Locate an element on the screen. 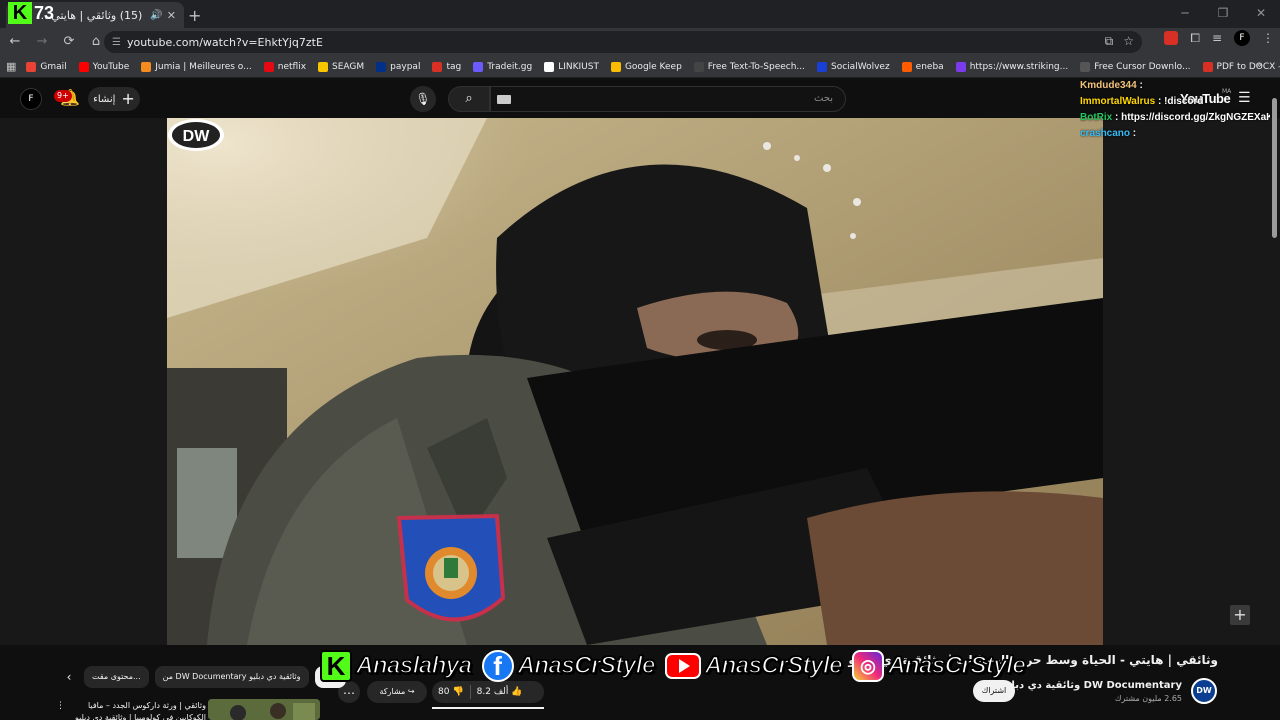  create-label: إنشاء is located at coordinates (104, 99).